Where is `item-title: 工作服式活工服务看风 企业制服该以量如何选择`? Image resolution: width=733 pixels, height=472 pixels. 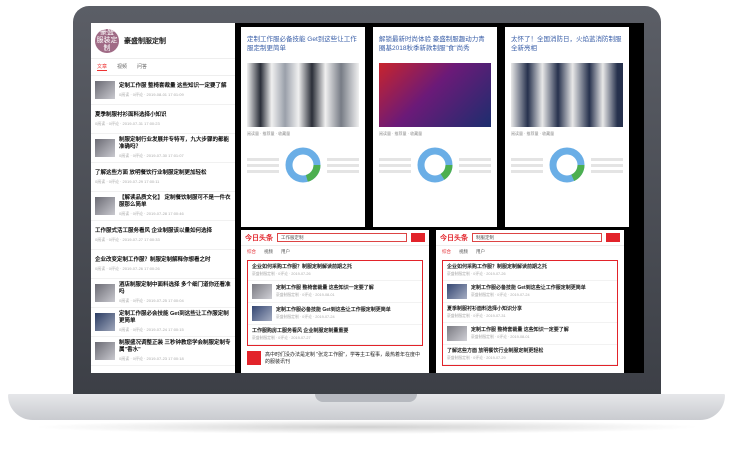 item-title: 工作服式活工服务看风 企业制服该以量如何选择 is located at coordinates (163, 231).